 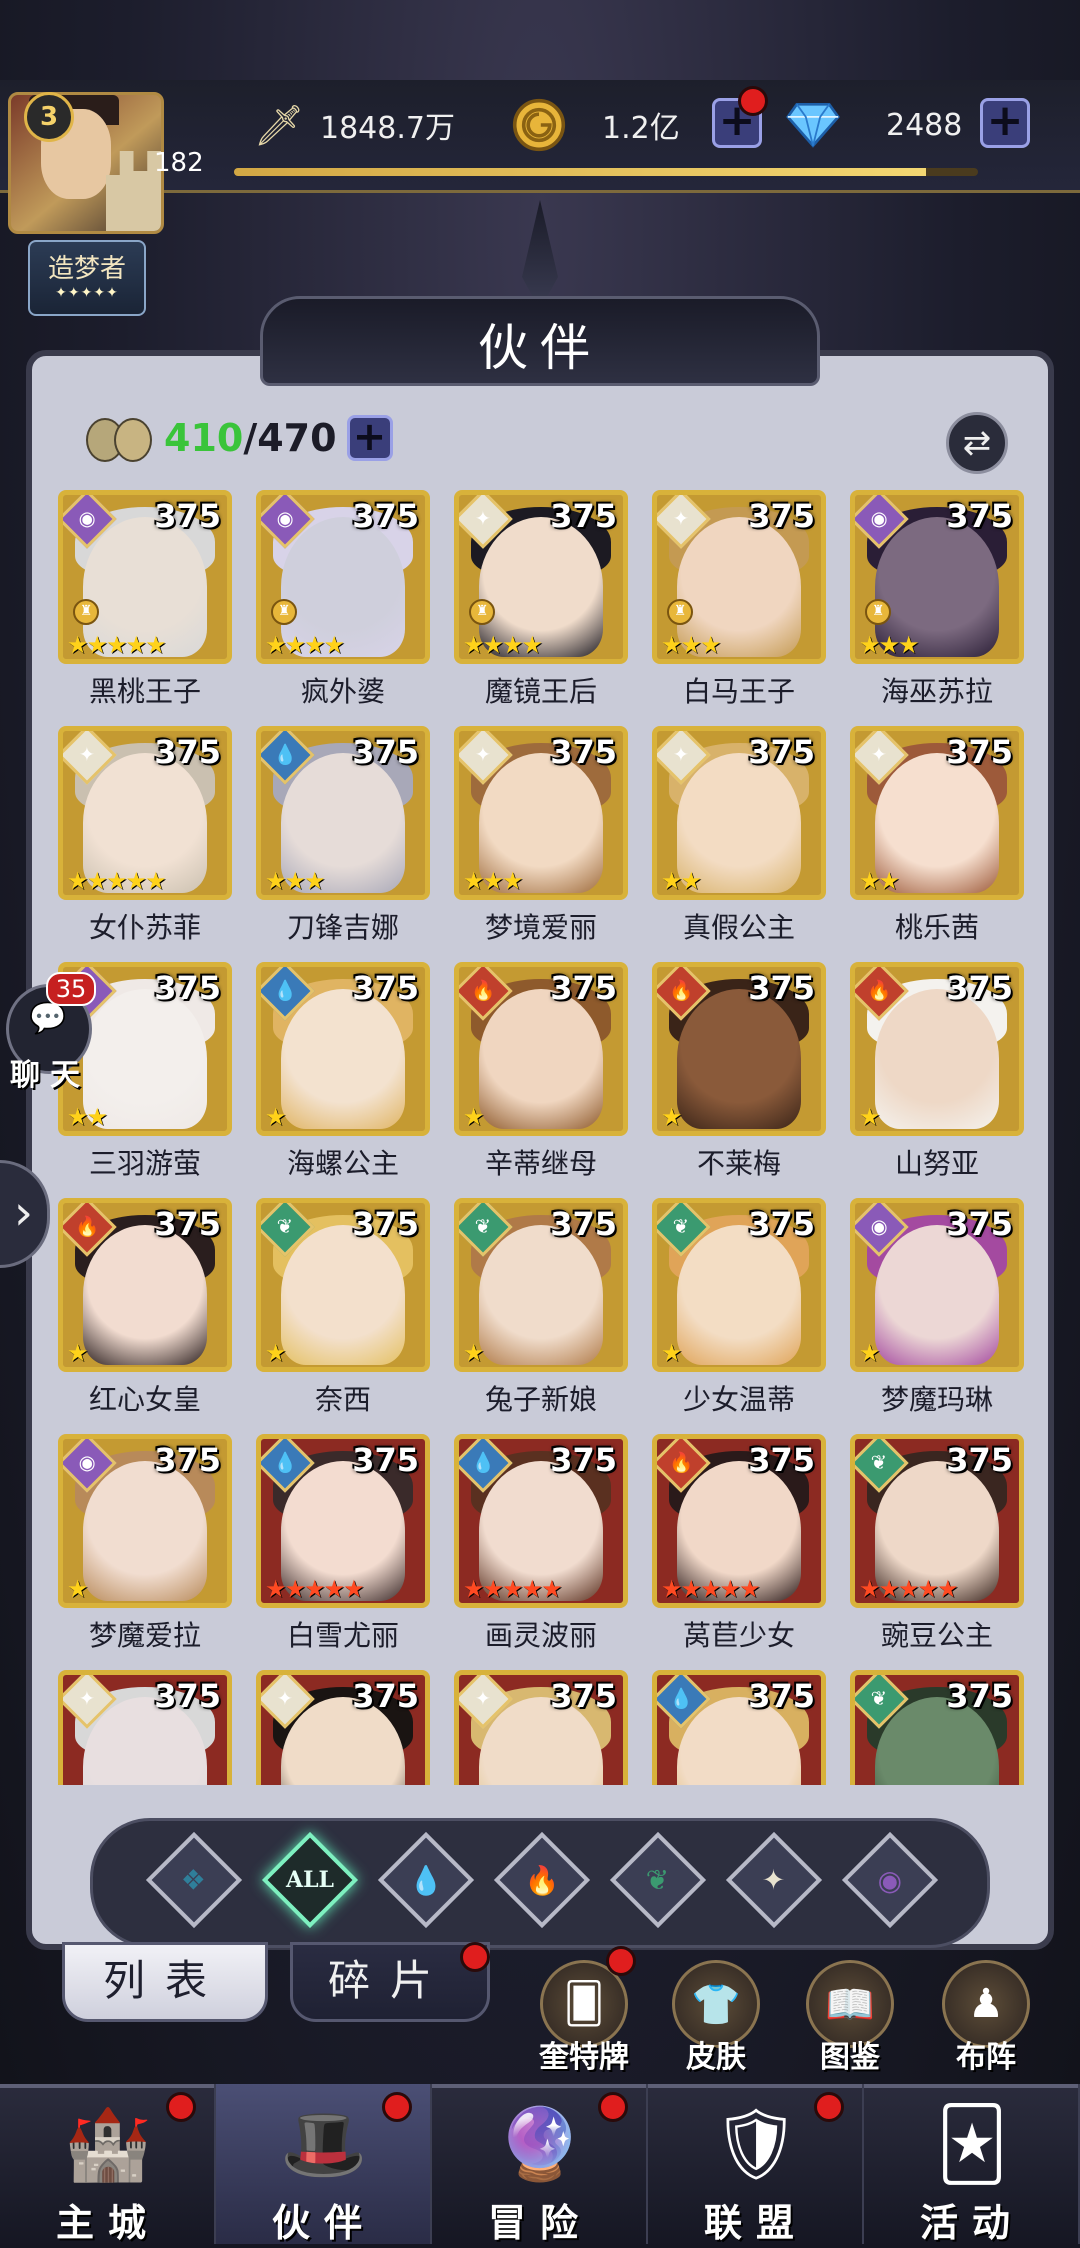 What do you see at coordinates (194, 1880) in the screenshot?
I see `filter-wind-dark: ❖` at bounding box center [194, 1880].